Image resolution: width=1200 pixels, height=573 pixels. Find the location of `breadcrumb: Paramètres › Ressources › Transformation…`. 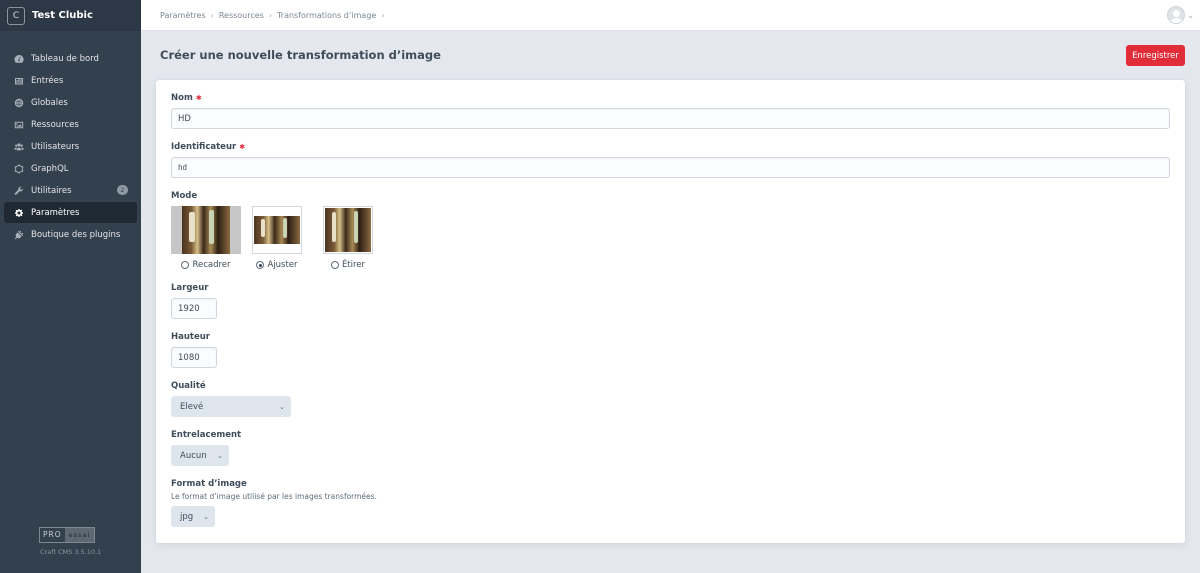

breadcrumb: Paramètres › Ressources › Transformation… is located at coordinates (275, 15).